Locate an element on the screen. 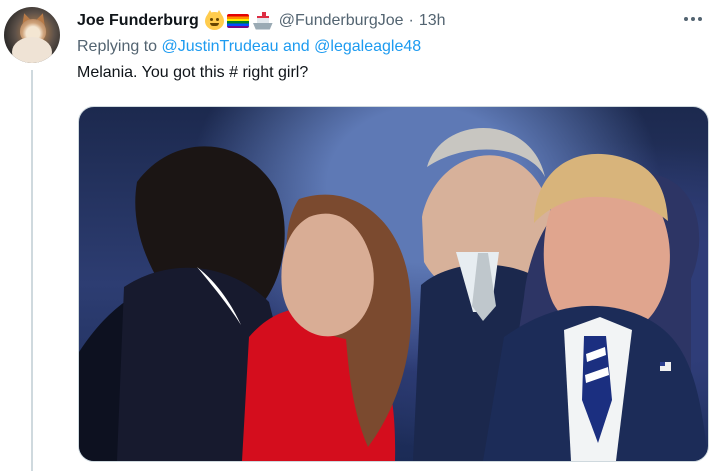 This screenshot has height=471, width=718. ship-icon is located at coordinates (263, 21).